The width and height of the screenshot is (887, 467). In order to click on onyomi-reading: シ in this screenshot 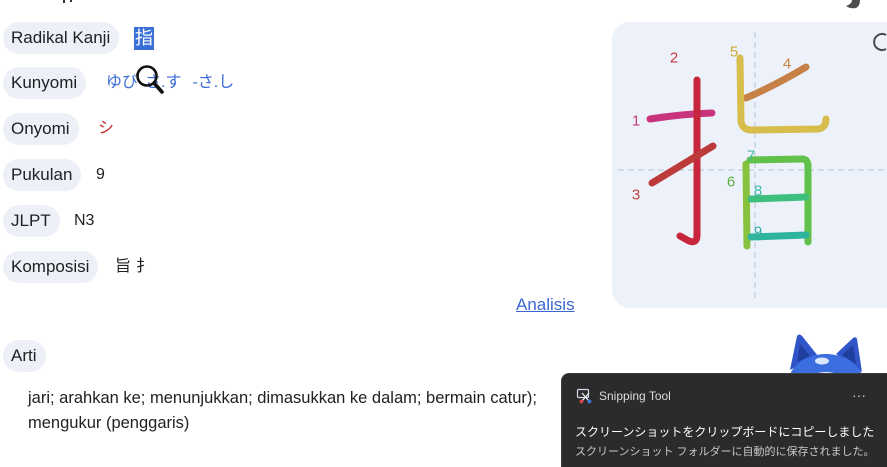, I will do `click(106, 129)`.